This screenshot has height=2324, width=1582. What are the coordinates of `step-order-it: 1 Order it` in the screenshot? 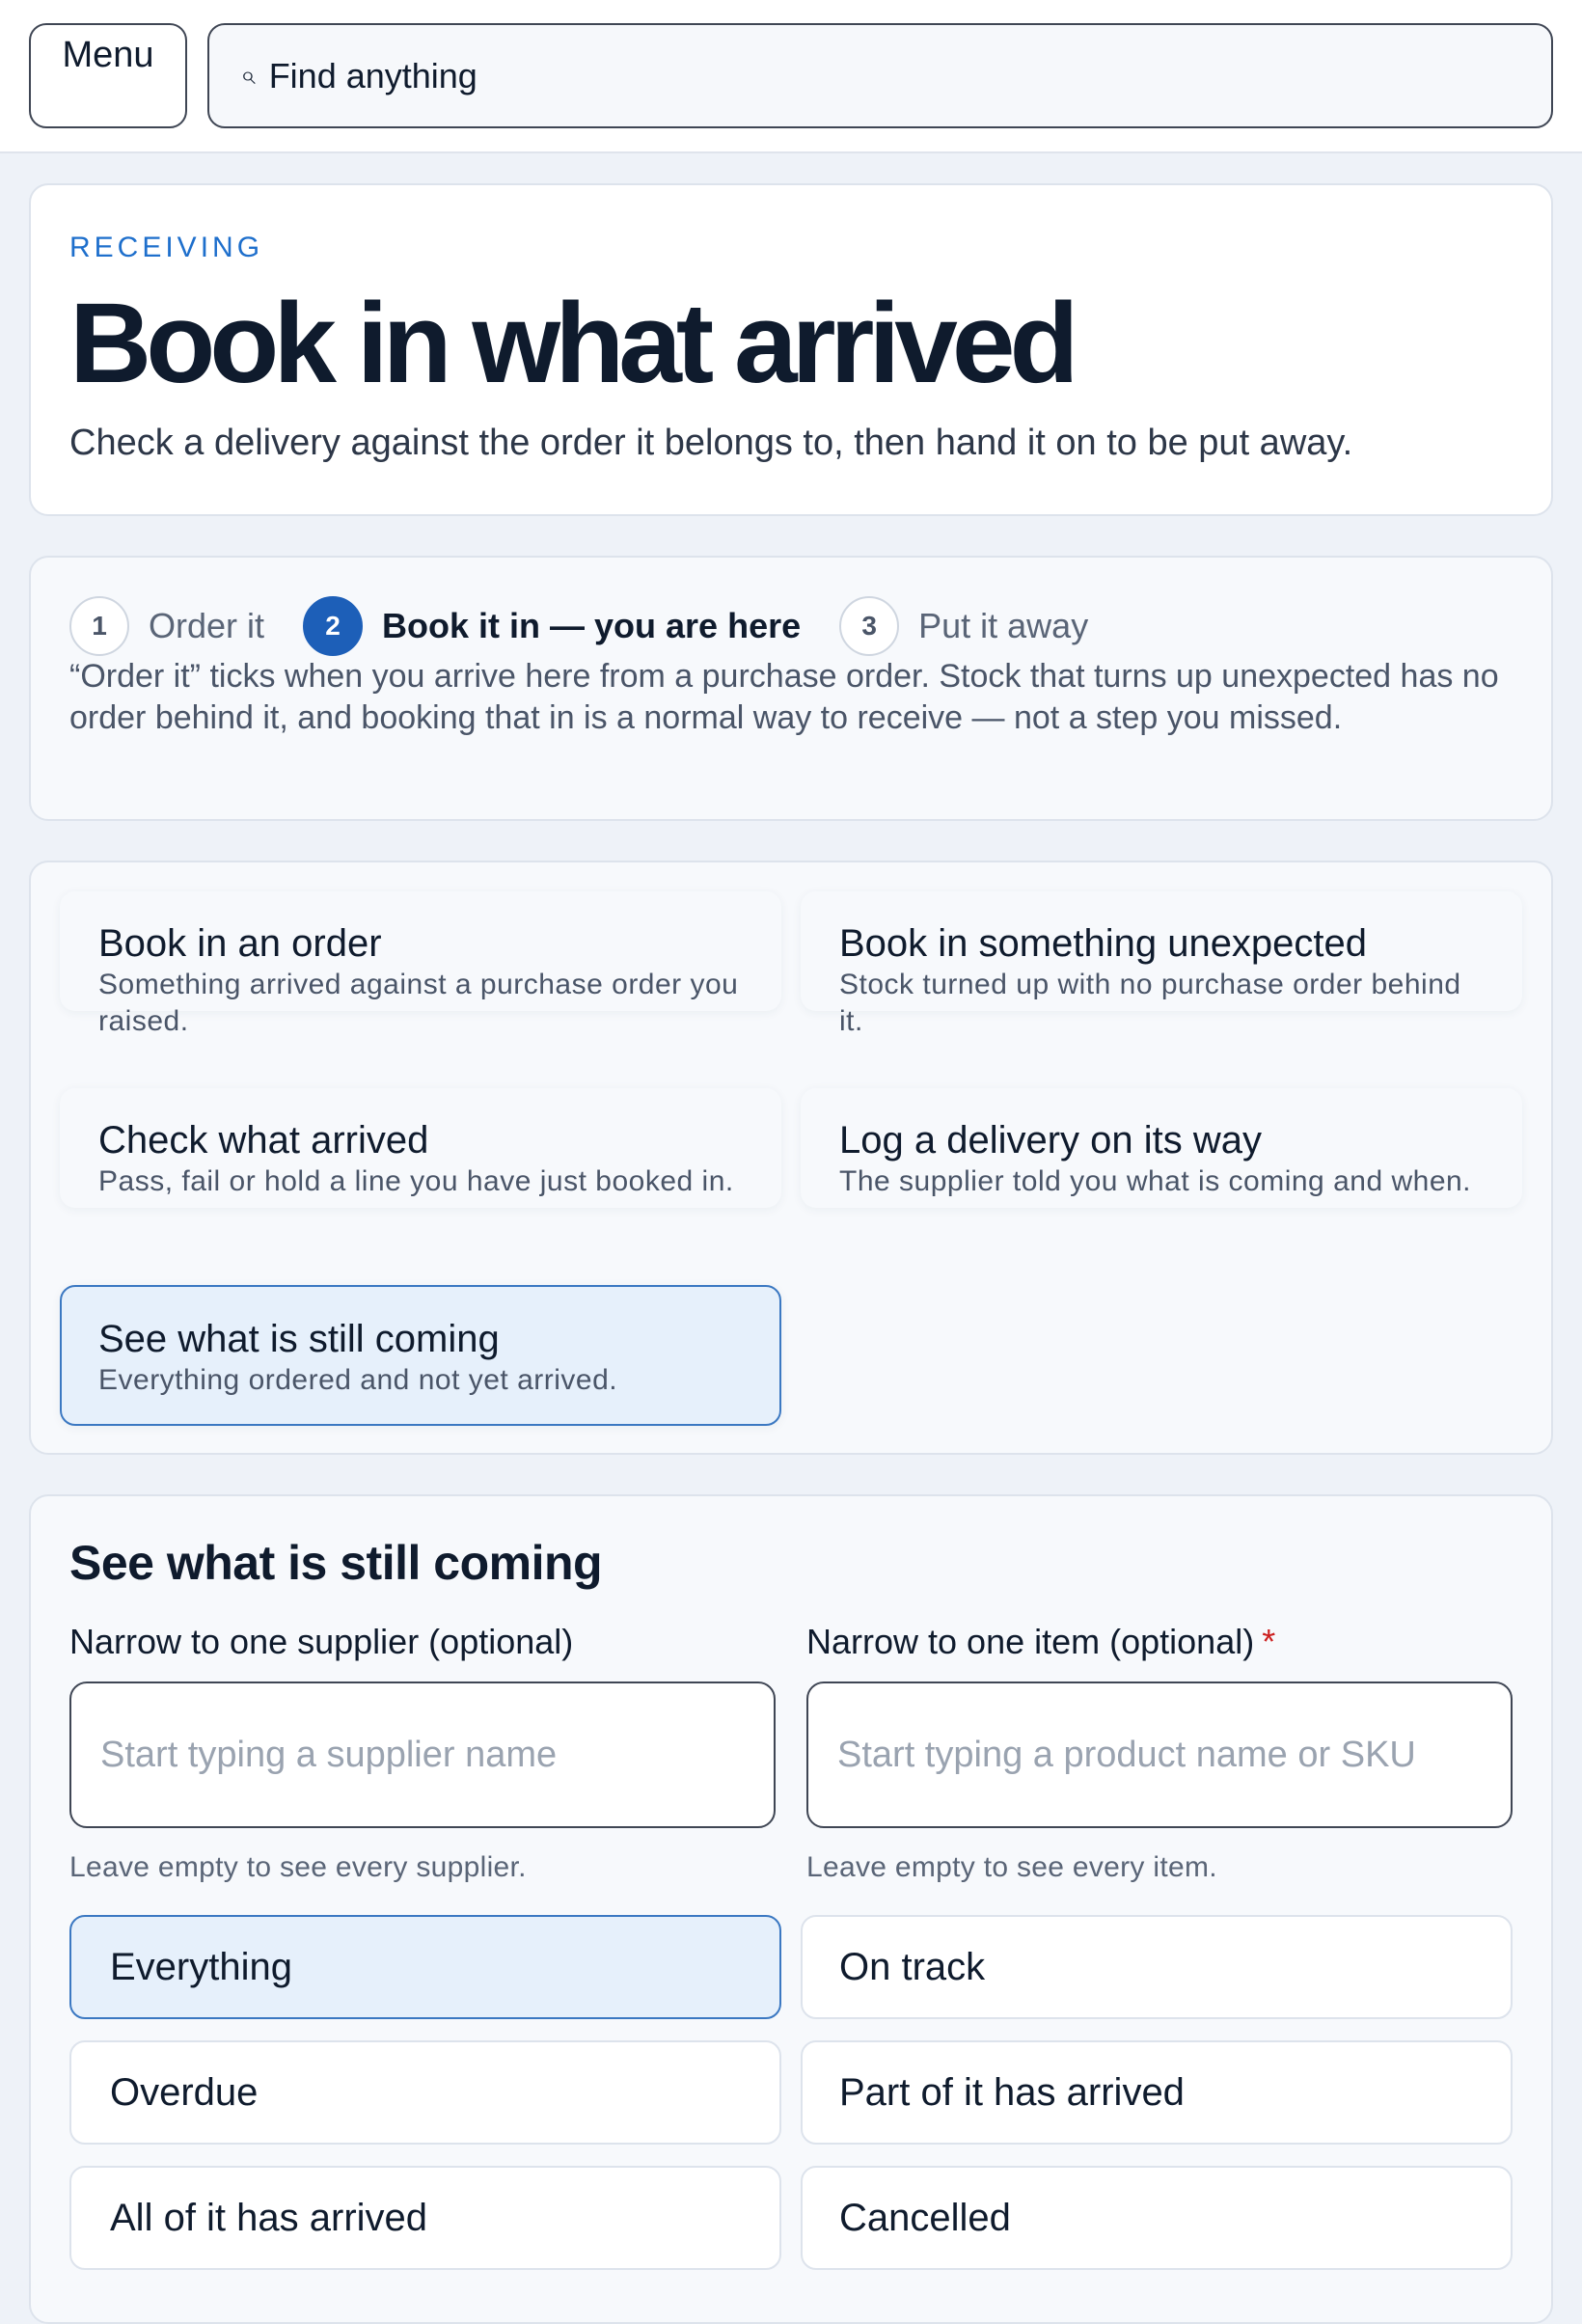 It's located at (166, 626).